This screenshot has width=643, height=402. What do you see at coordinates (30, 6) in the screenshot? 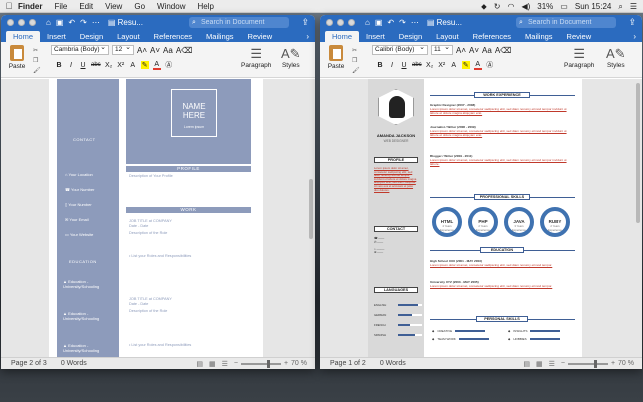
I see `menu-app-finder: Finder` at bounding box center [30, 6].